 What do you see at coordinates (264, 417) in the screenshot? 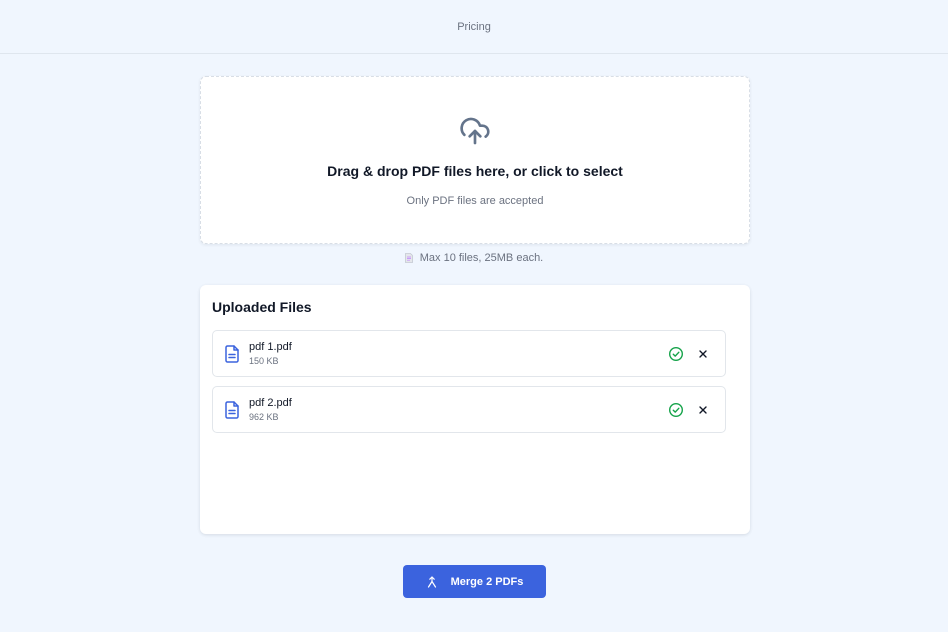
I see `file-size: 962 KB` at bounding box center [264, 417].